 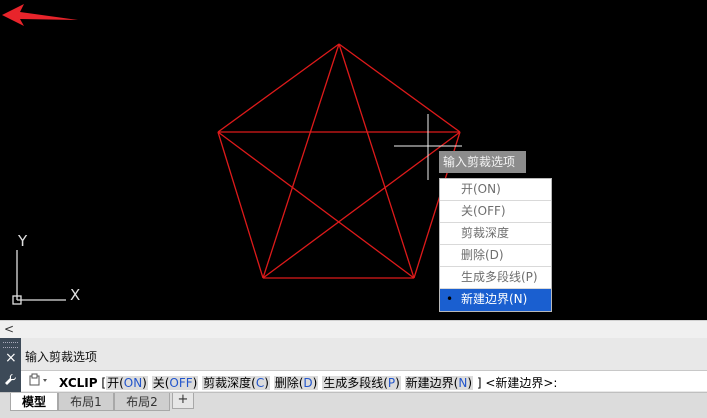 What do you see at coordinates (86, 402) in the screenshot?
I see `tab-layout1: 布局1` at bounding box center [86, 402].